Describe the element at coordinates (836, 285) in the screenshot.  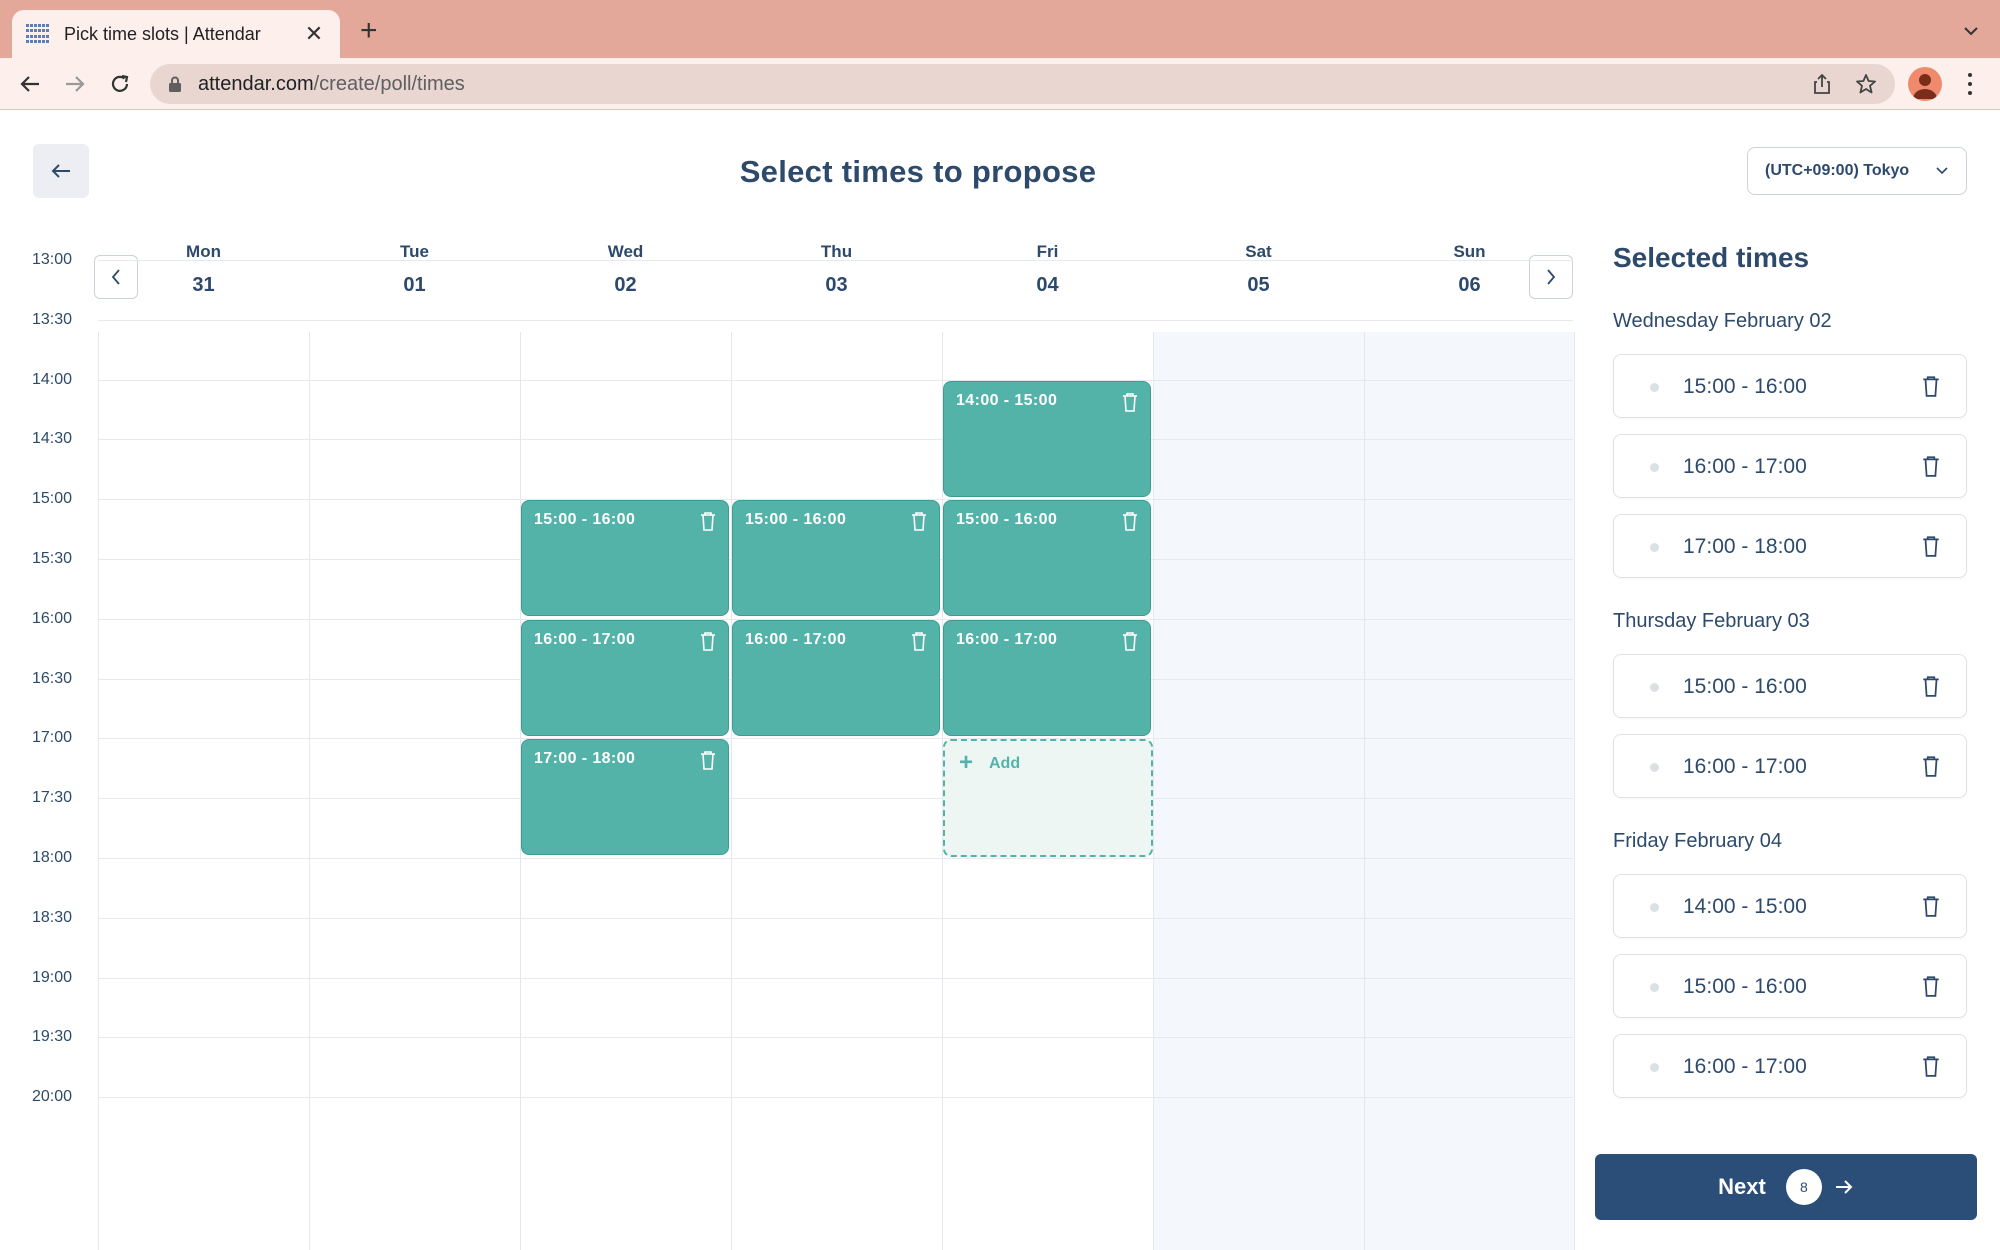
I see `day-date: 03` at that location.